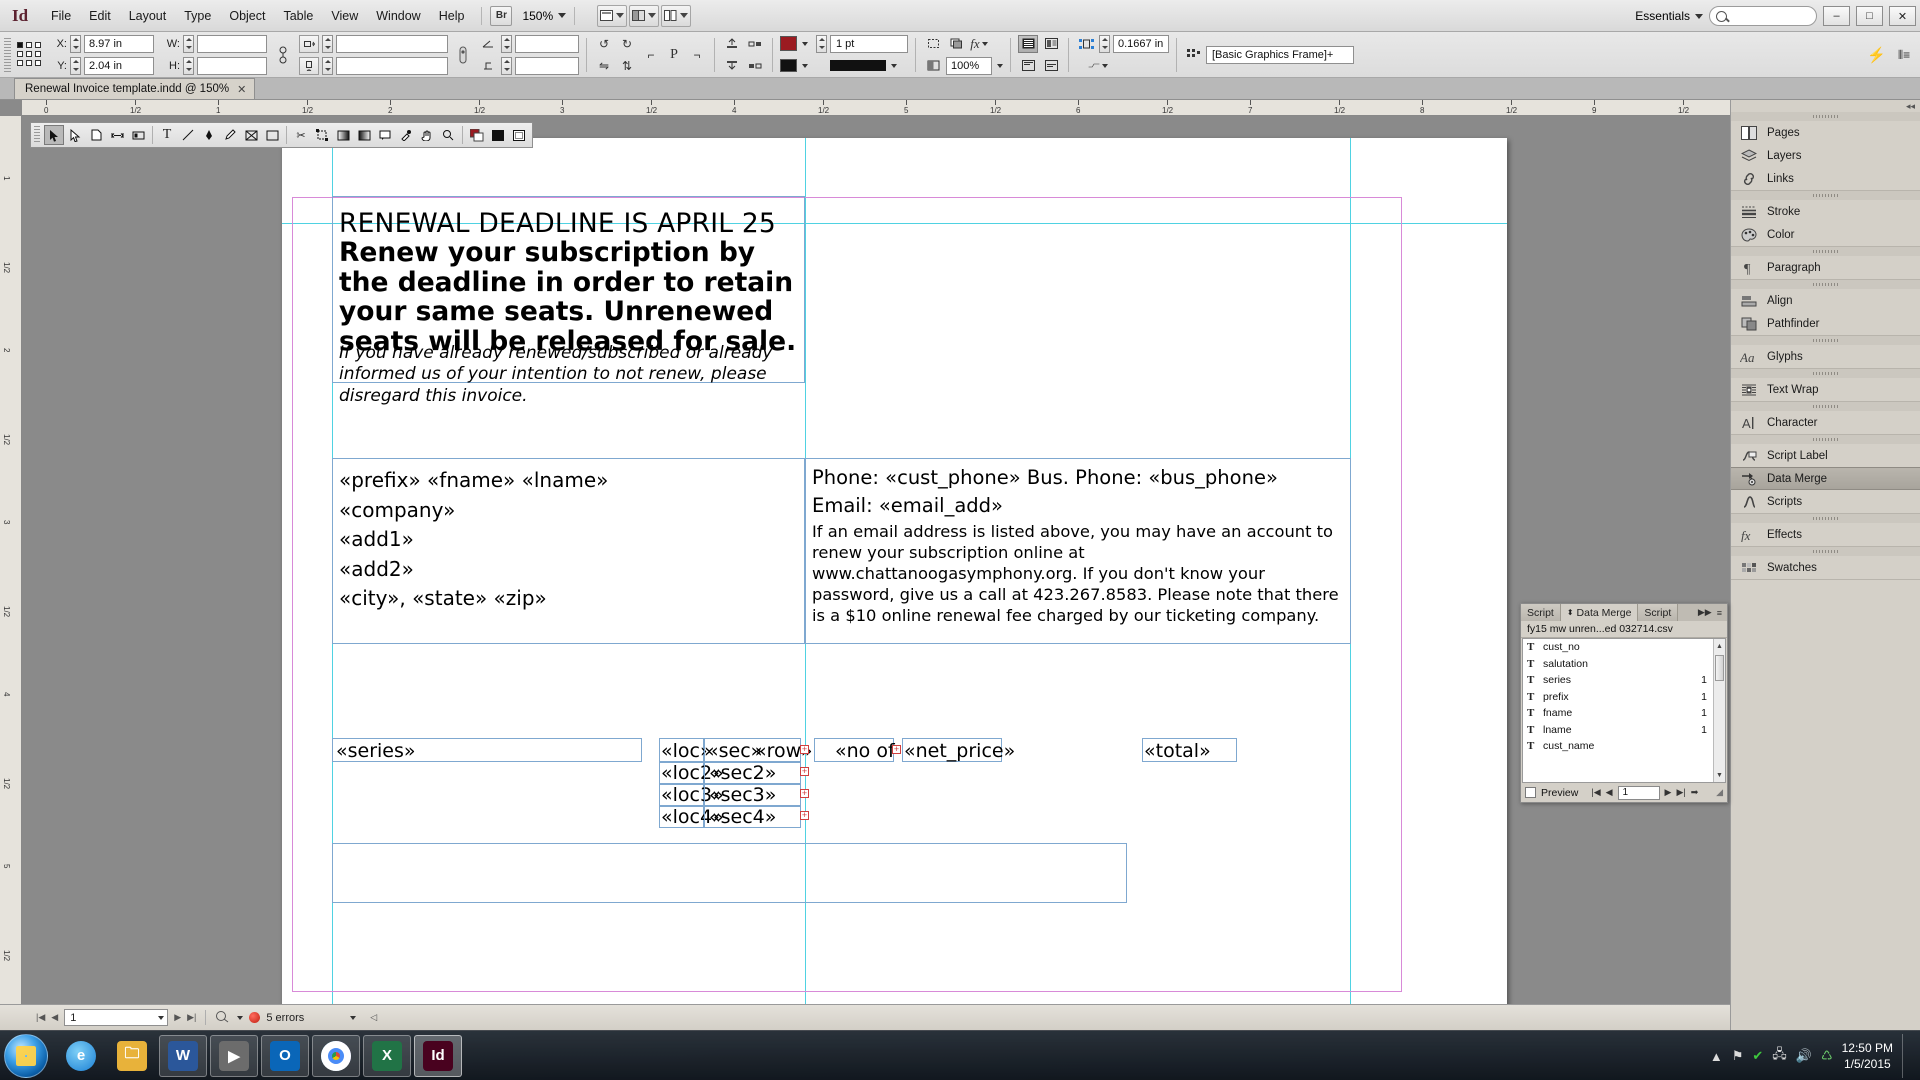 Image resolution: width=1920 pixels, height=1080 pixels. Describe the element at coordinates (100, 16) in the screenshot. I see `menu-edit: Edit` at that location.